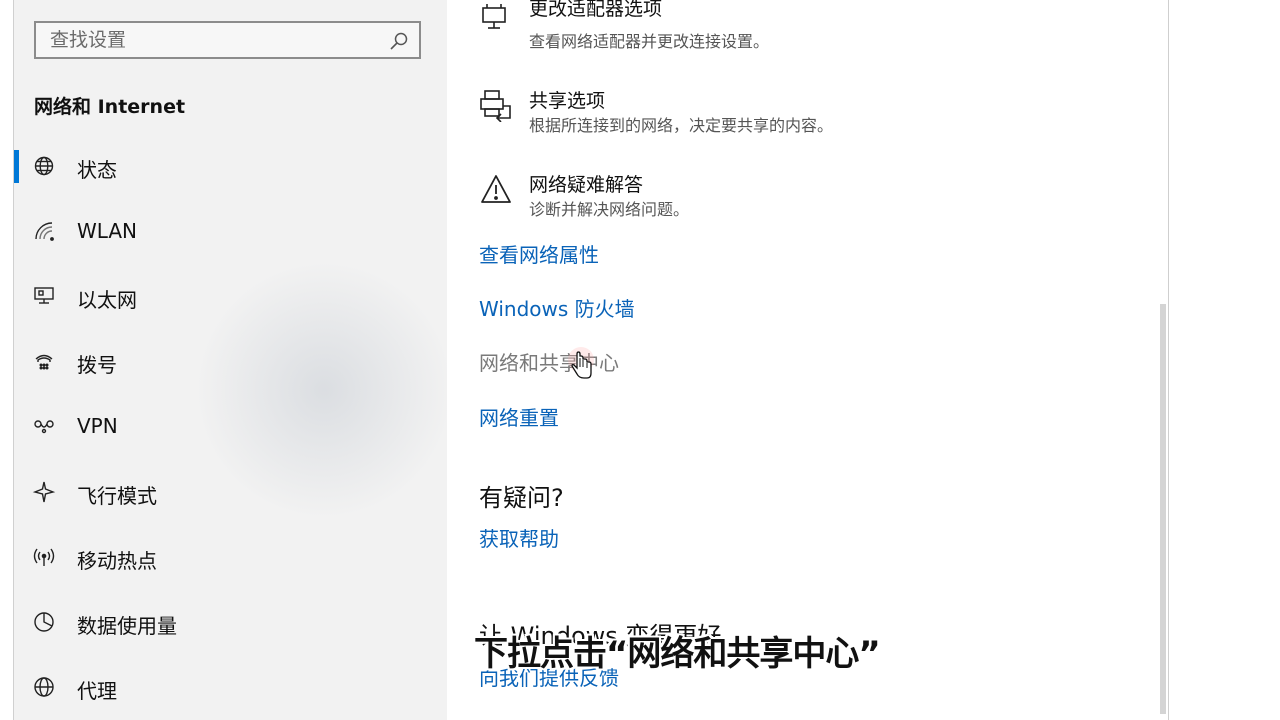 The width and height of the screenshot is (1280, 720). What do you see at coordinates (521, 498) in the screenshot?
I see `help-heading: 有疑问?` at bounding box center [521, 498].